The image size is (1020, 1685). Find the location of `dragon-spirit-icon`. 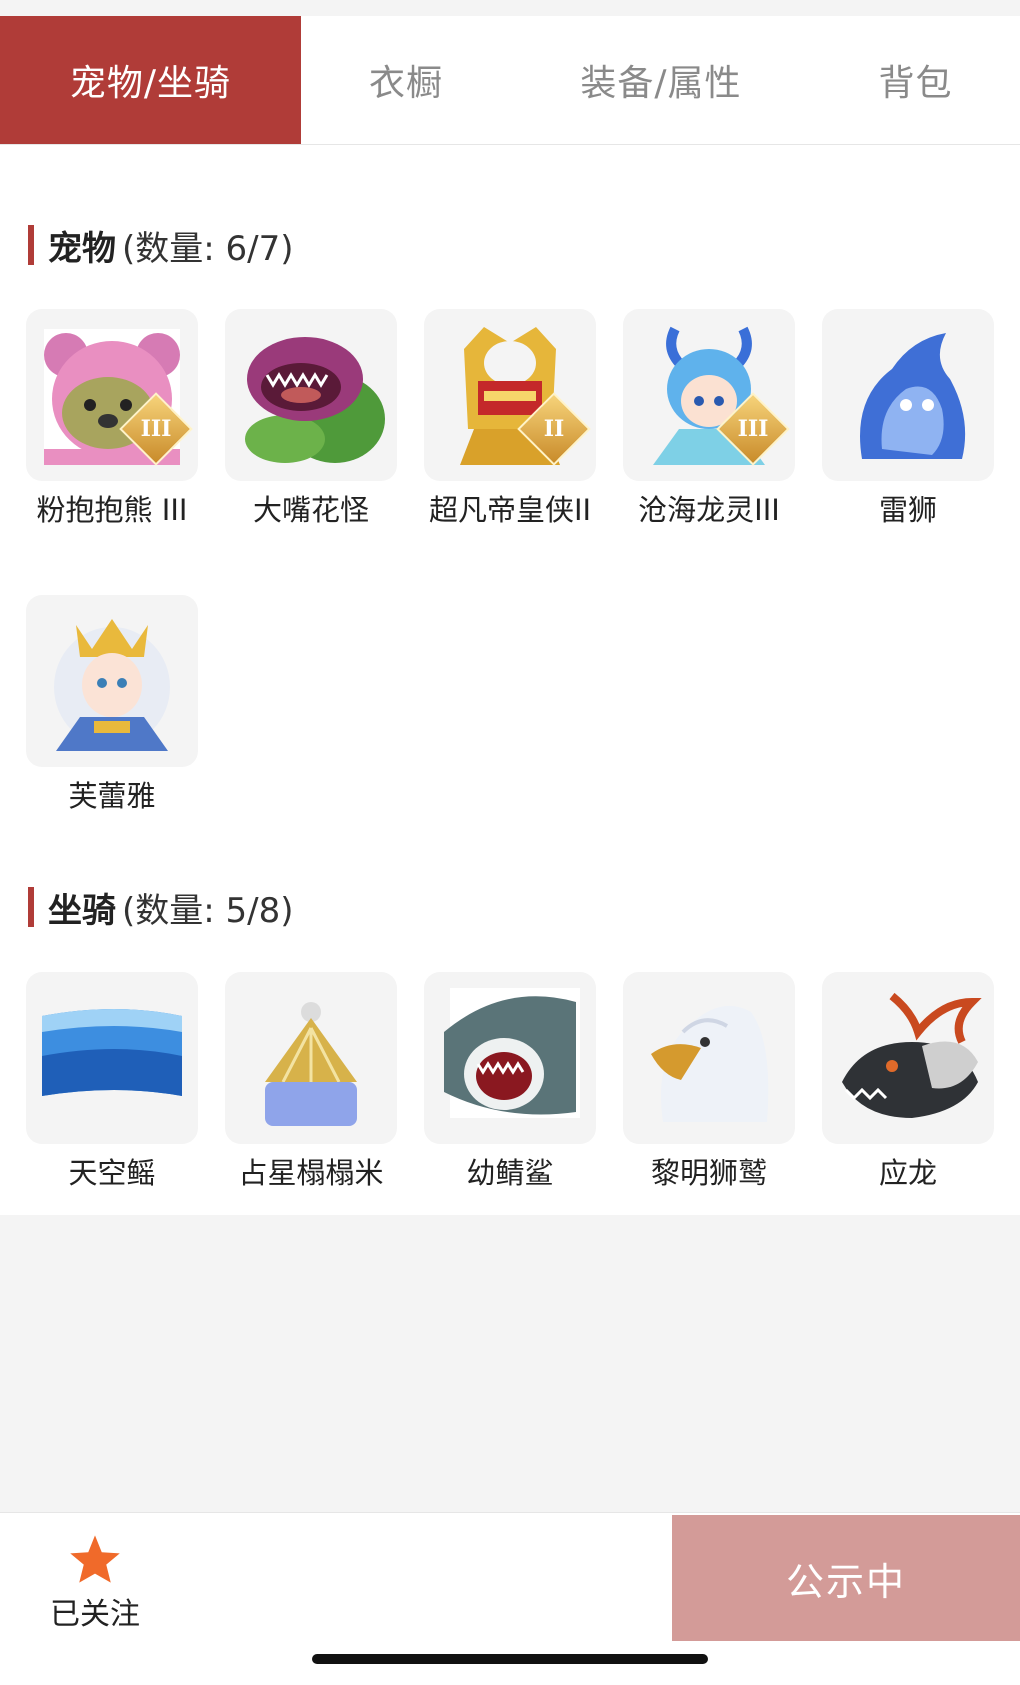

dragon-spirit-icon is located at coordinates (709, 395).